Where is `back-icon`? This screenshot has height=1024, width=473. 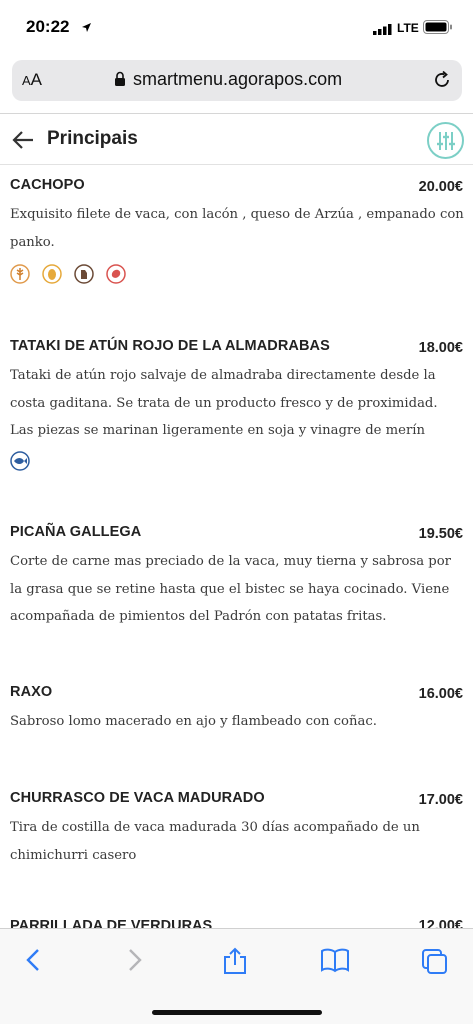
back-icon is located at coordinates (33, 962).